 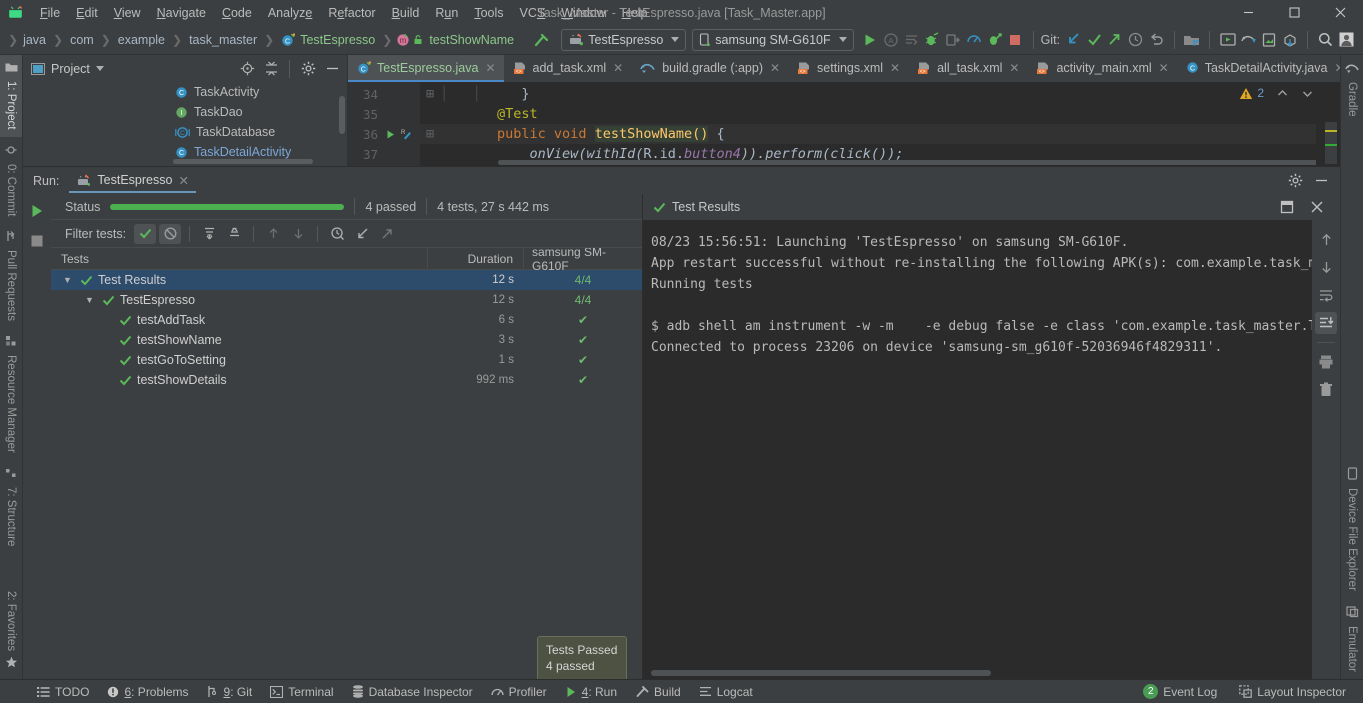 I want to click on undo-button, so click(x=1156, y=40).